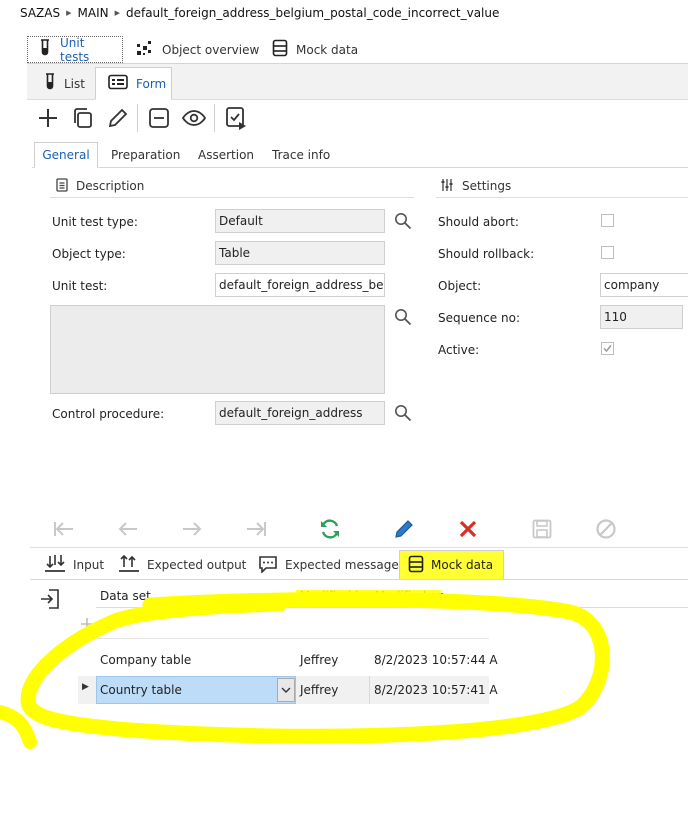 The image size is (688, 813). I want to click on sequence-no-field: 110, so click(641, 317).